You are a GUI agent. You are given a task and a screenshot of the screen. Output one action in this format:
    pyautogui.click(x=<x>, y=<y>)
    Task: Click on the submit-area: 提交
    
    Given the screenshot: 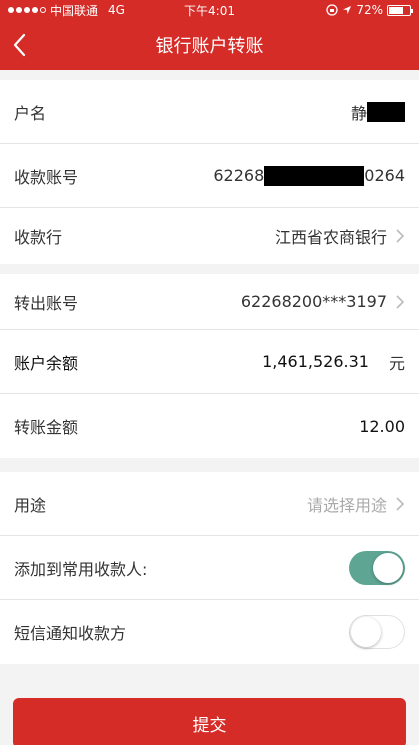 What is the action you would take?
    pyautogui.click(x=209, y=704)
    